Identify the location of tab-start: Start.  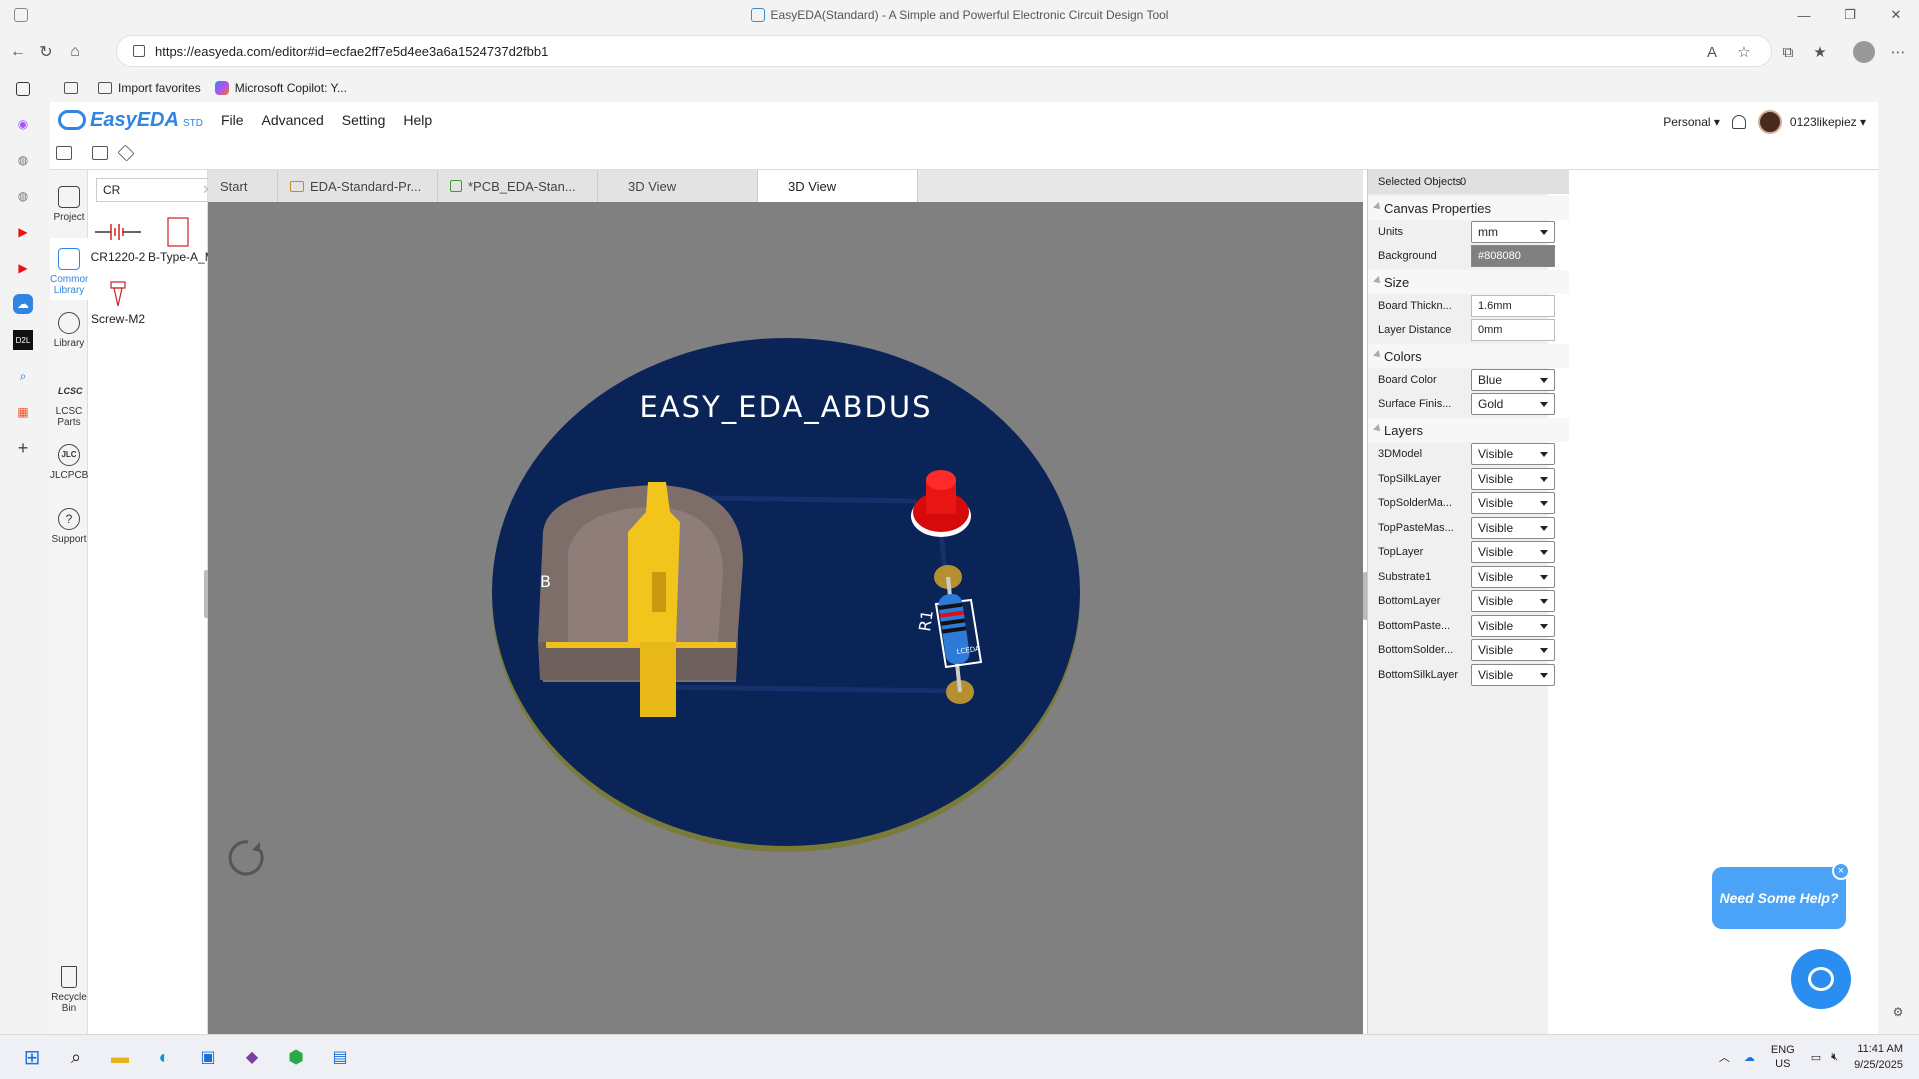
(243, 186).